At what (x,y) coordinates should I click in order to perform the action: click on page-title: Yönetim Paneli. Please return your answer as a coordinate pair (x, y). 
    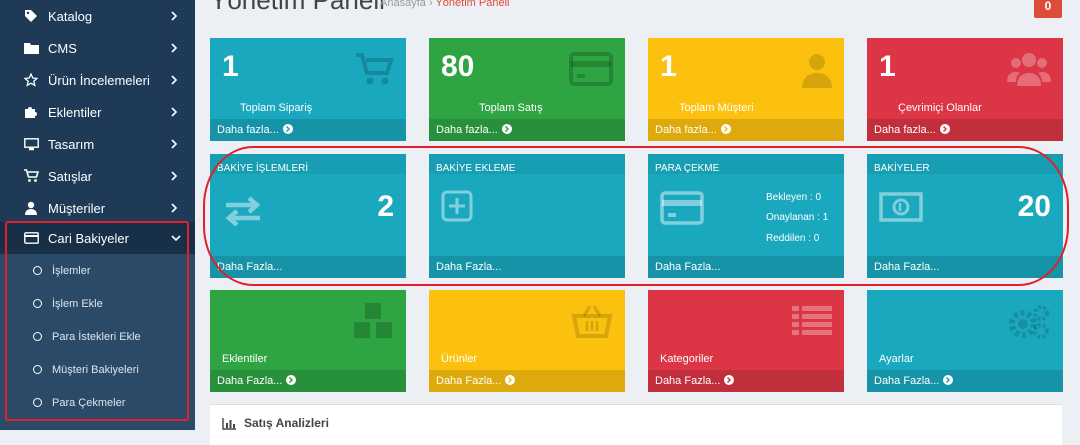
    Looking at the image, I should click on (297, 7).